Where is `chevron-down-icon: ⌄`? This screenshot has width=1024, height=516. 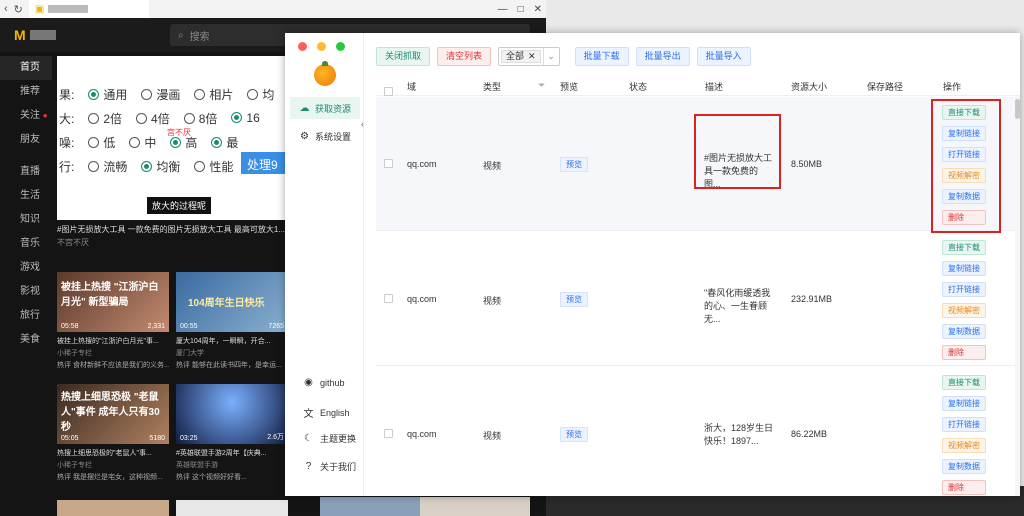 chevron-down-icon: ⌄ is located at coordinates (550, 56).